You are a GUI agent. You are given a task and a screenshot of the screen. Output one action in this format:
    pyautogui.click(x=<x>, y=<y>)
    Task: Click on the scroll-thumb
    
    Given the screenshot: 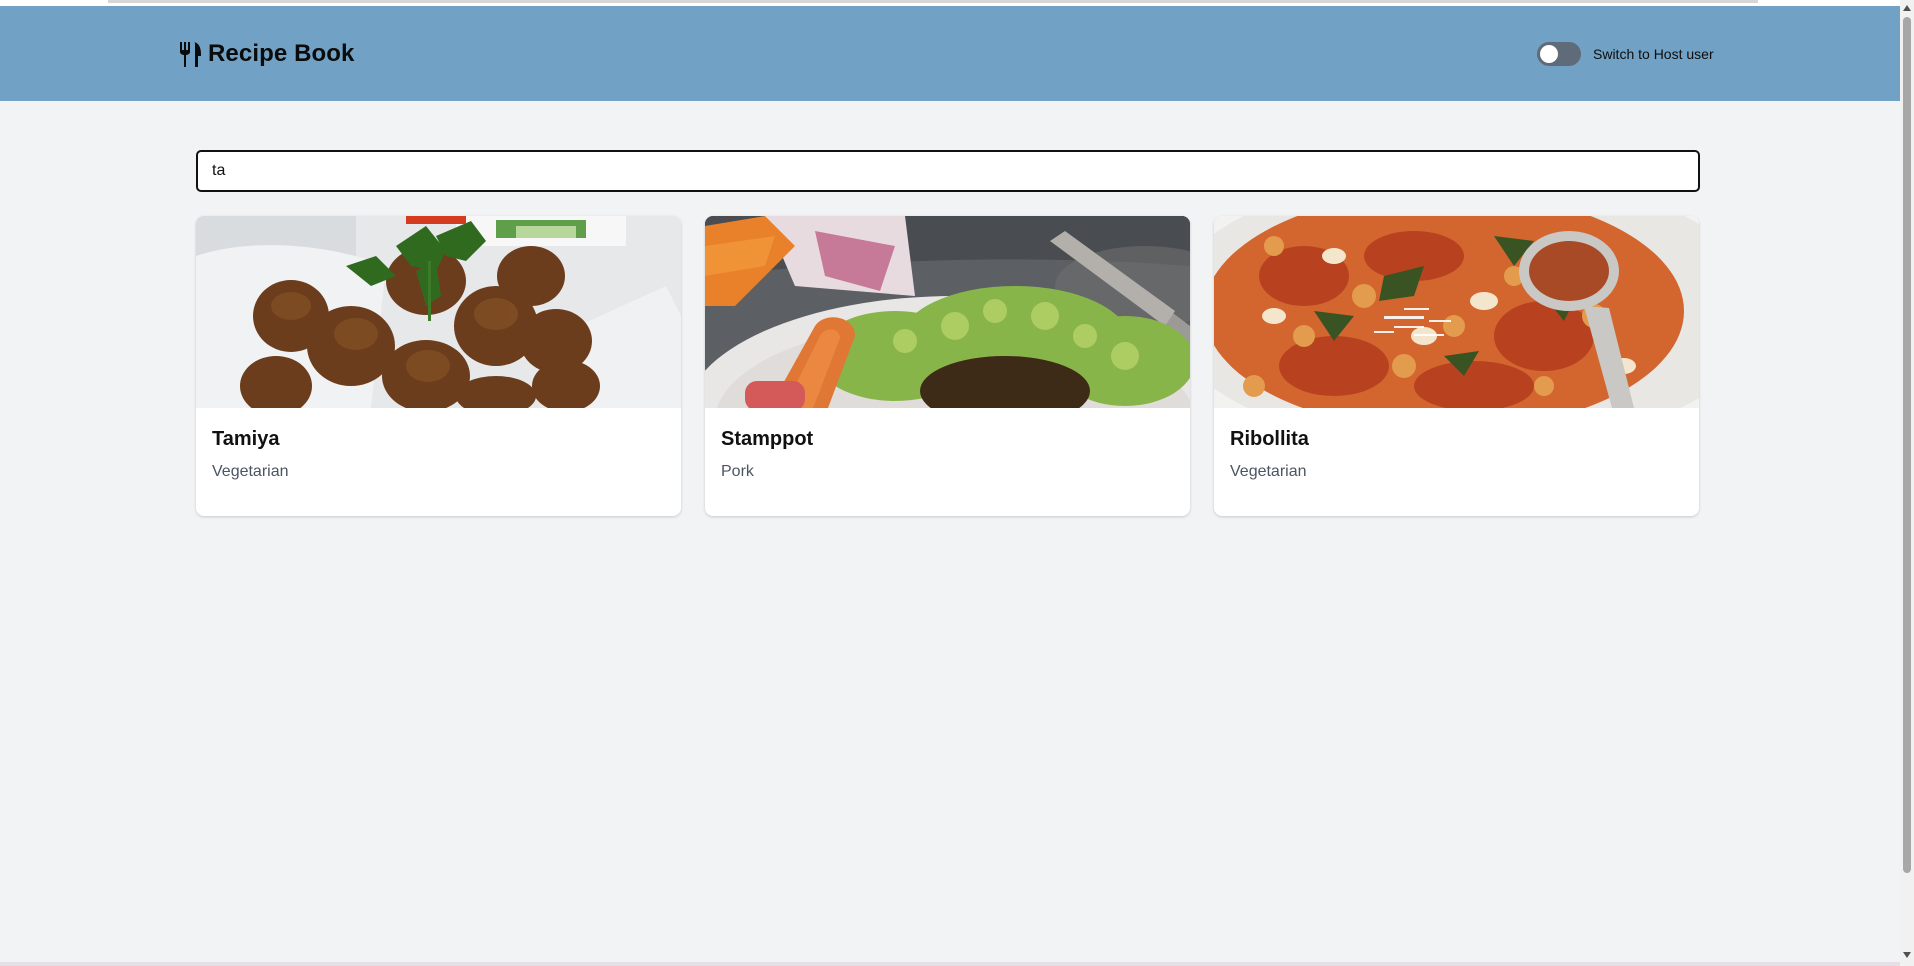 What is the action you would take?
    pyautogui.click(x=1907, y=445)
    